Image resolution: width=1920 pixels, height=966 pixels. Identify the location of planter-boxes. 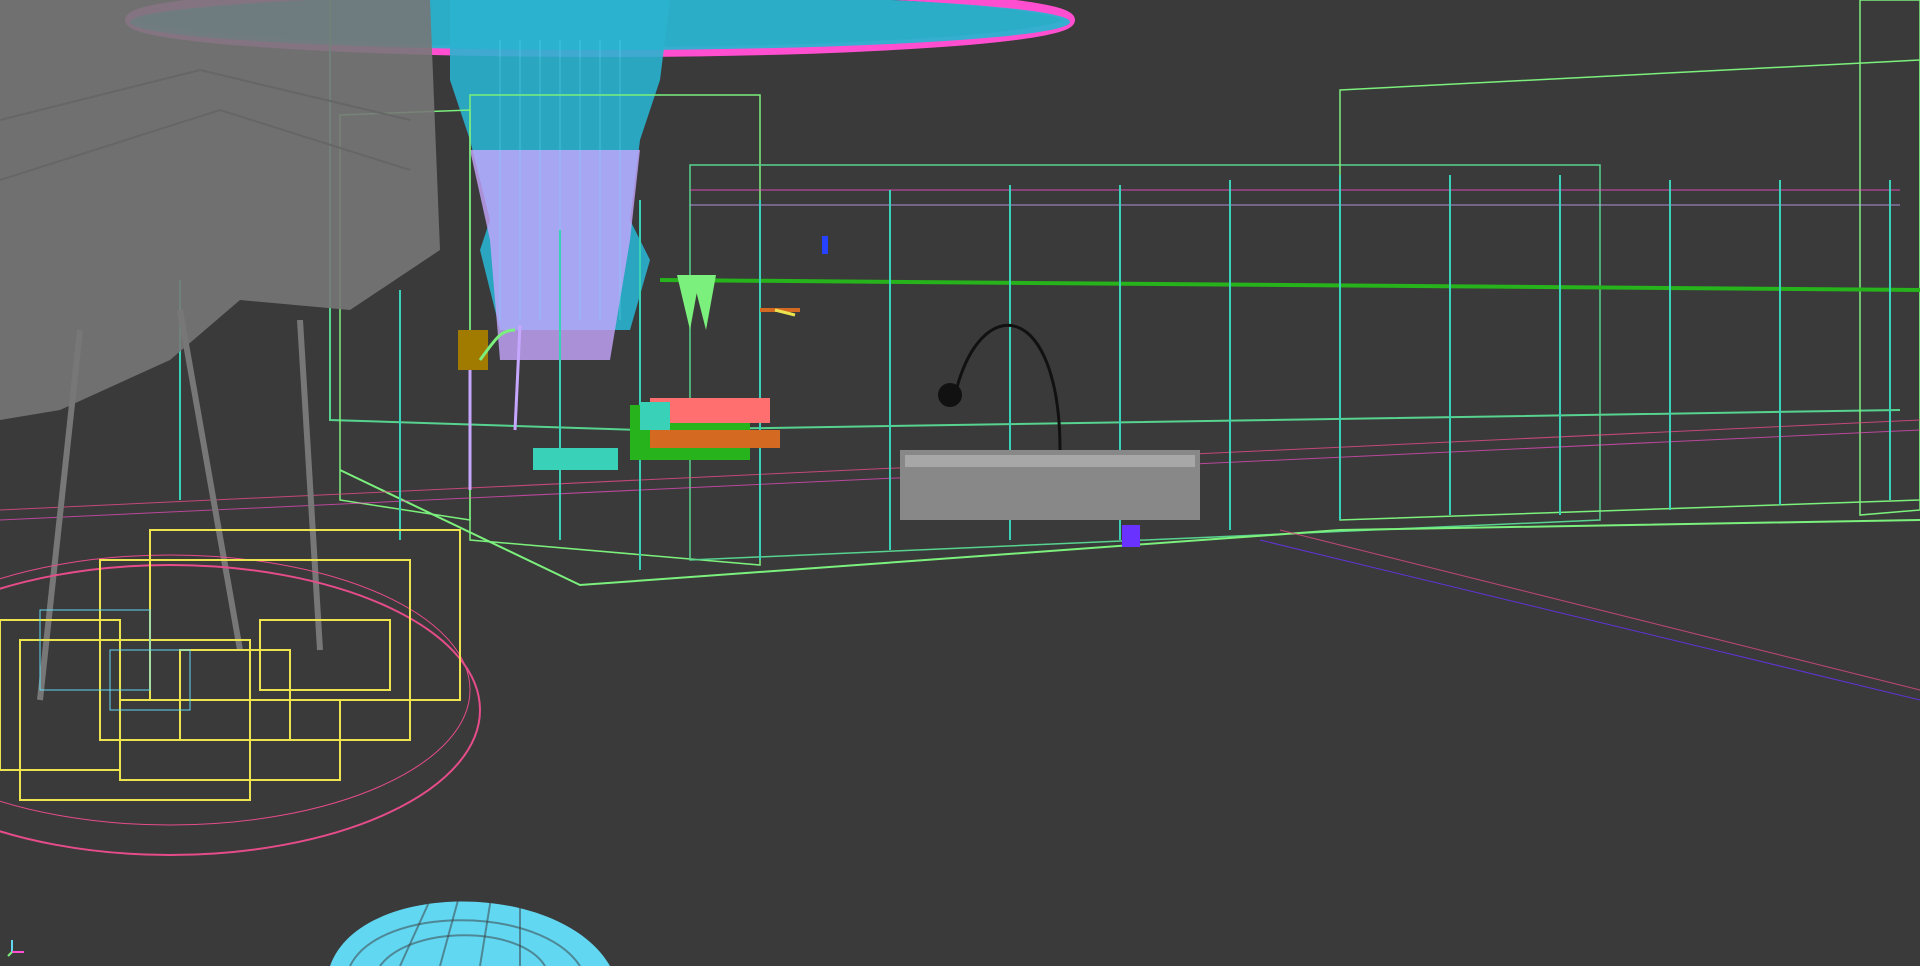
(240, 692).